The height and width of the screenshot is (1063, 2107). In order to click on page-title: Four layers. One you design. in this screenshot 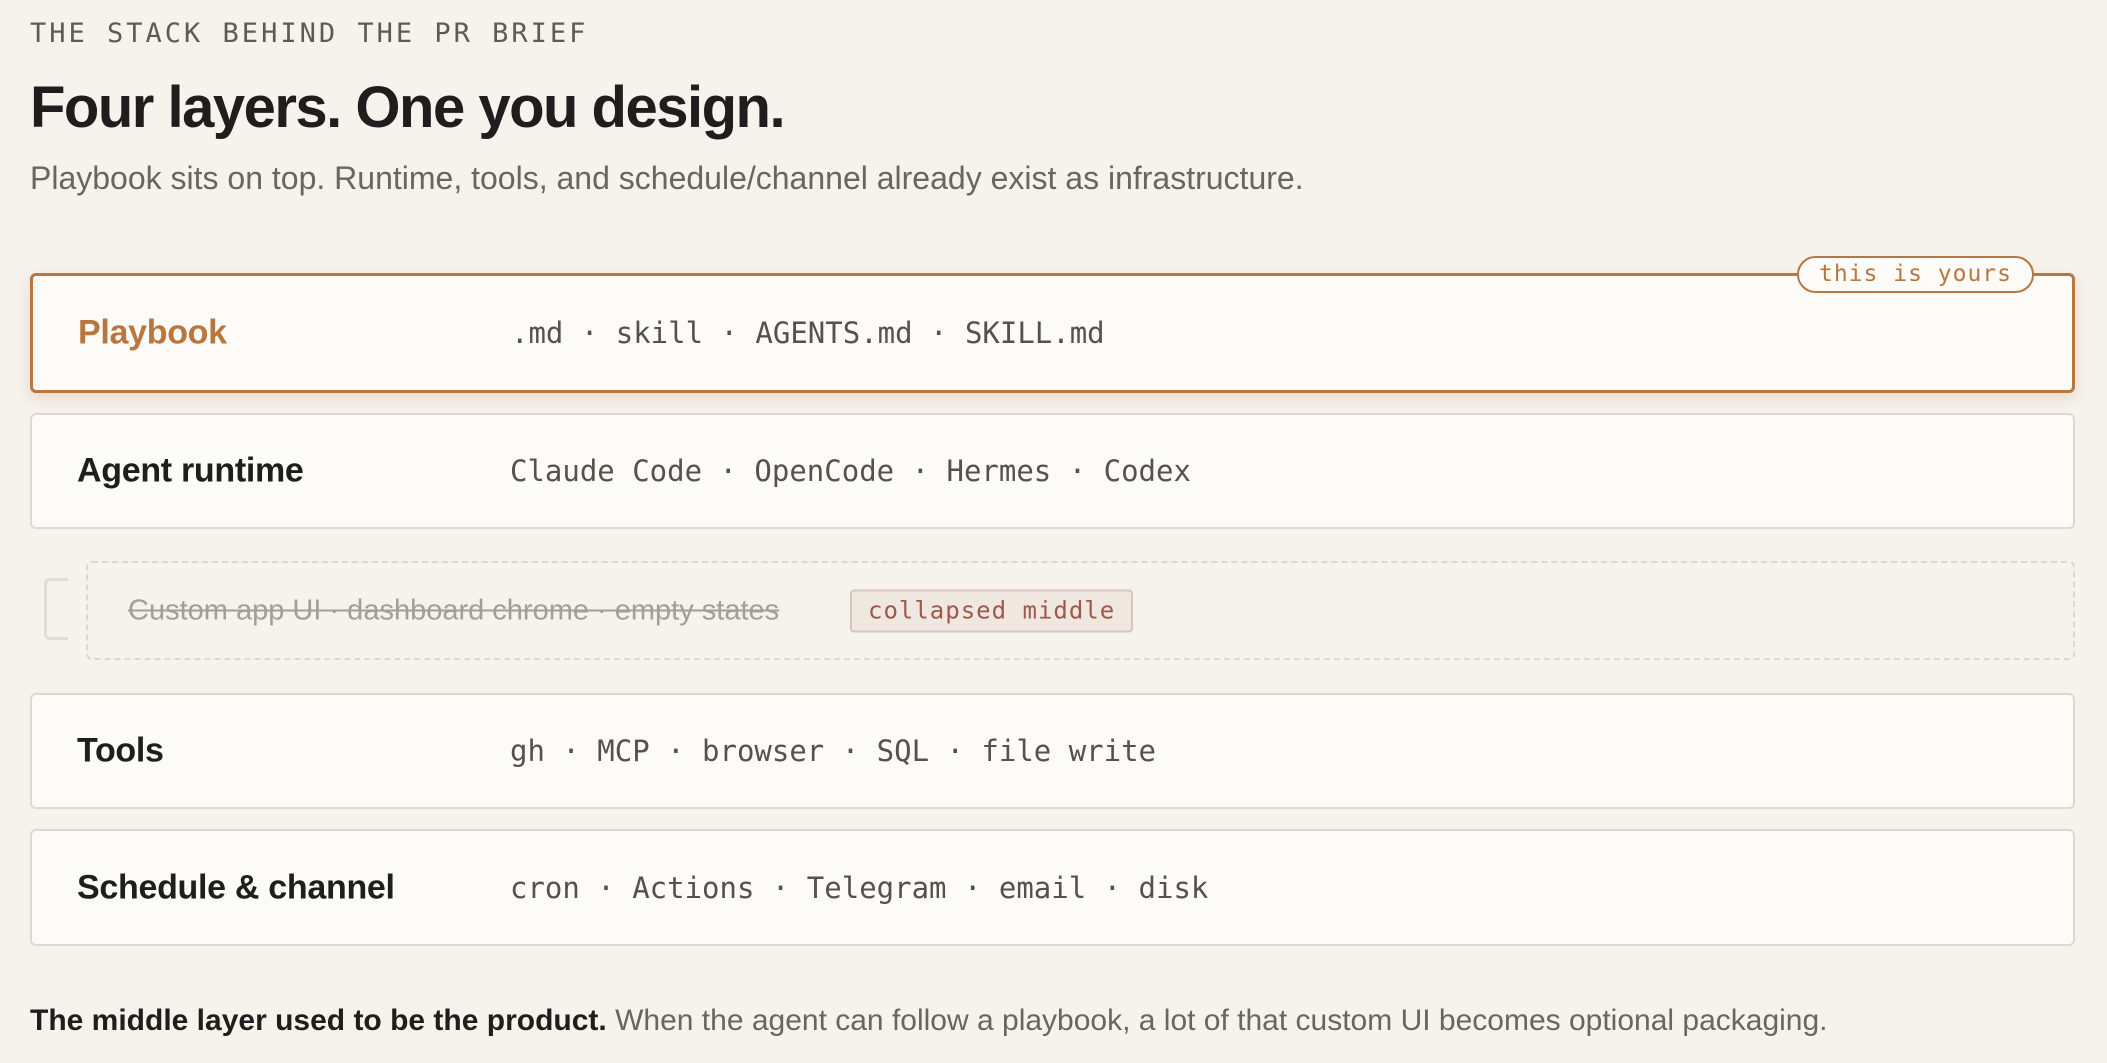, I will do `click(408, 107)`.